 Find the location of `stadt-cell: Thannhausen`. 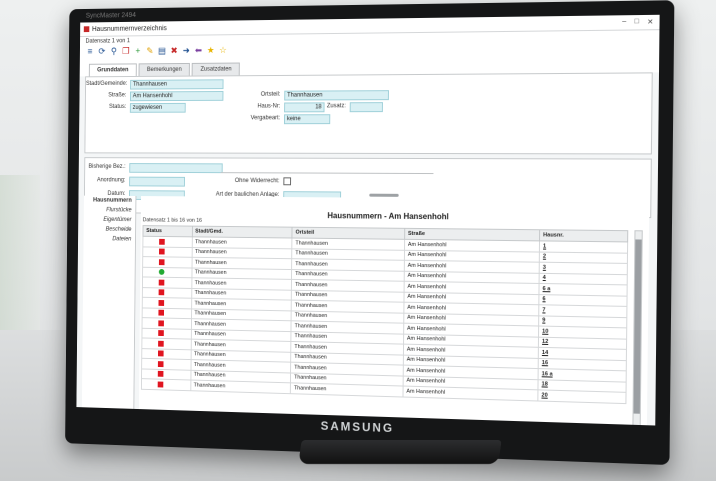

stadt-cell: Thannhausen is located at coordinates (240, 386).